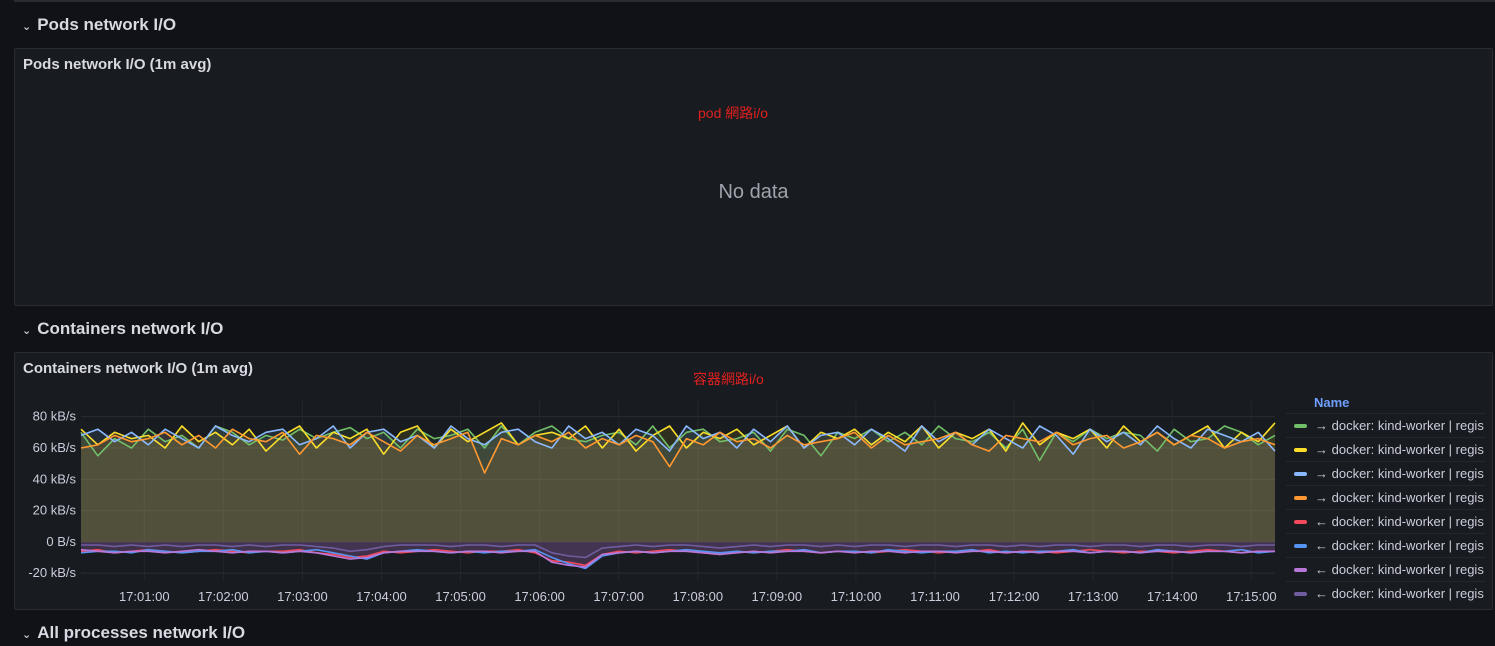 This screenshot has height=646, width=1495. What do you see at coordinates (1172, 596) in the screenshot?
I see `x-tick-label: 17:14:00` at bounding box center [1172, 596].